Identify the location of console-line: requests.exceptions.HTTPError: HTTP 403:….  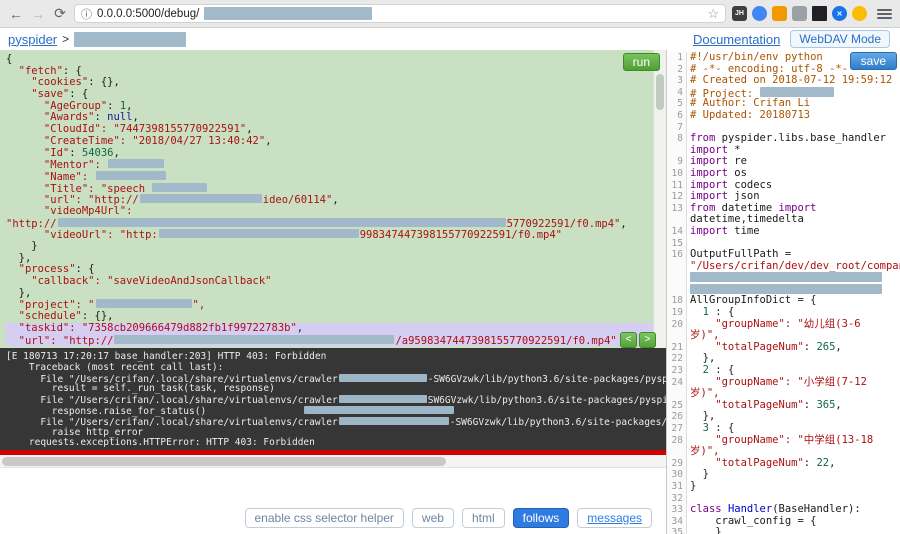
(160, 443).